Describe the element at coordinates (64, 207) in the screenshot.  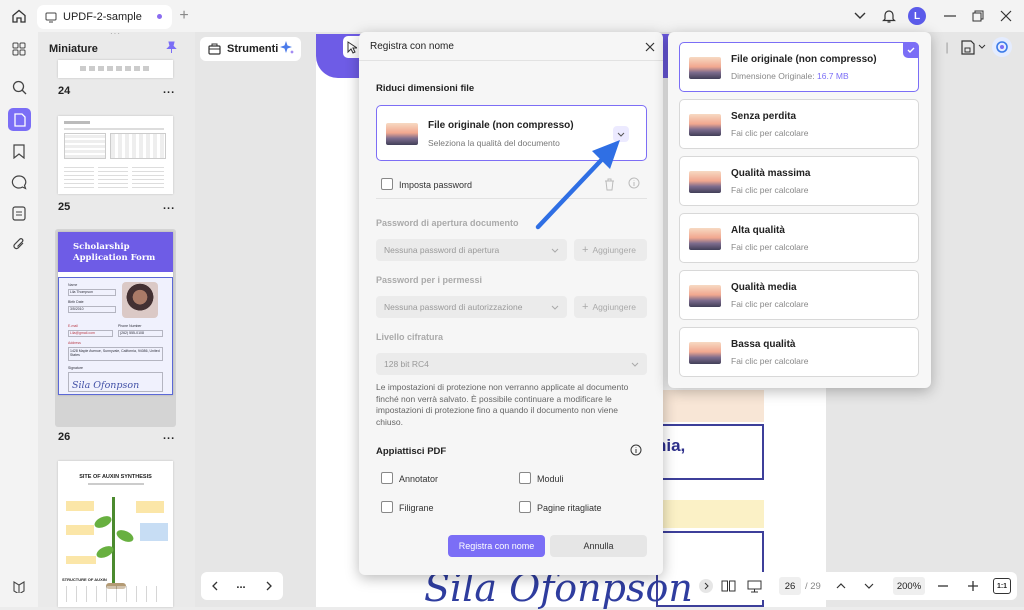
I see `page-number: 25` at that location.